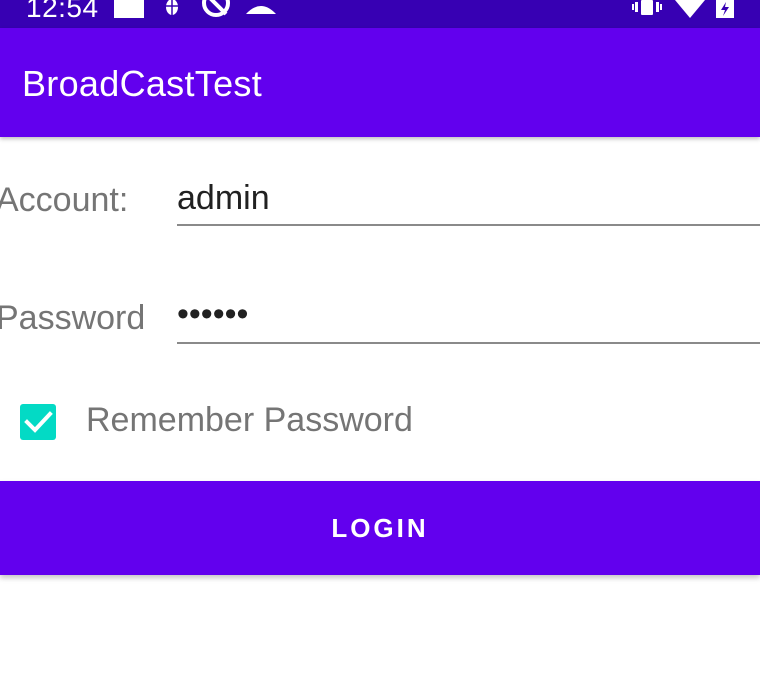 The image size is (760, 676). What do you see at coordinates (73, 318) in the screenshot?
I see `password-label: Password` at bounding box center [73, 318].